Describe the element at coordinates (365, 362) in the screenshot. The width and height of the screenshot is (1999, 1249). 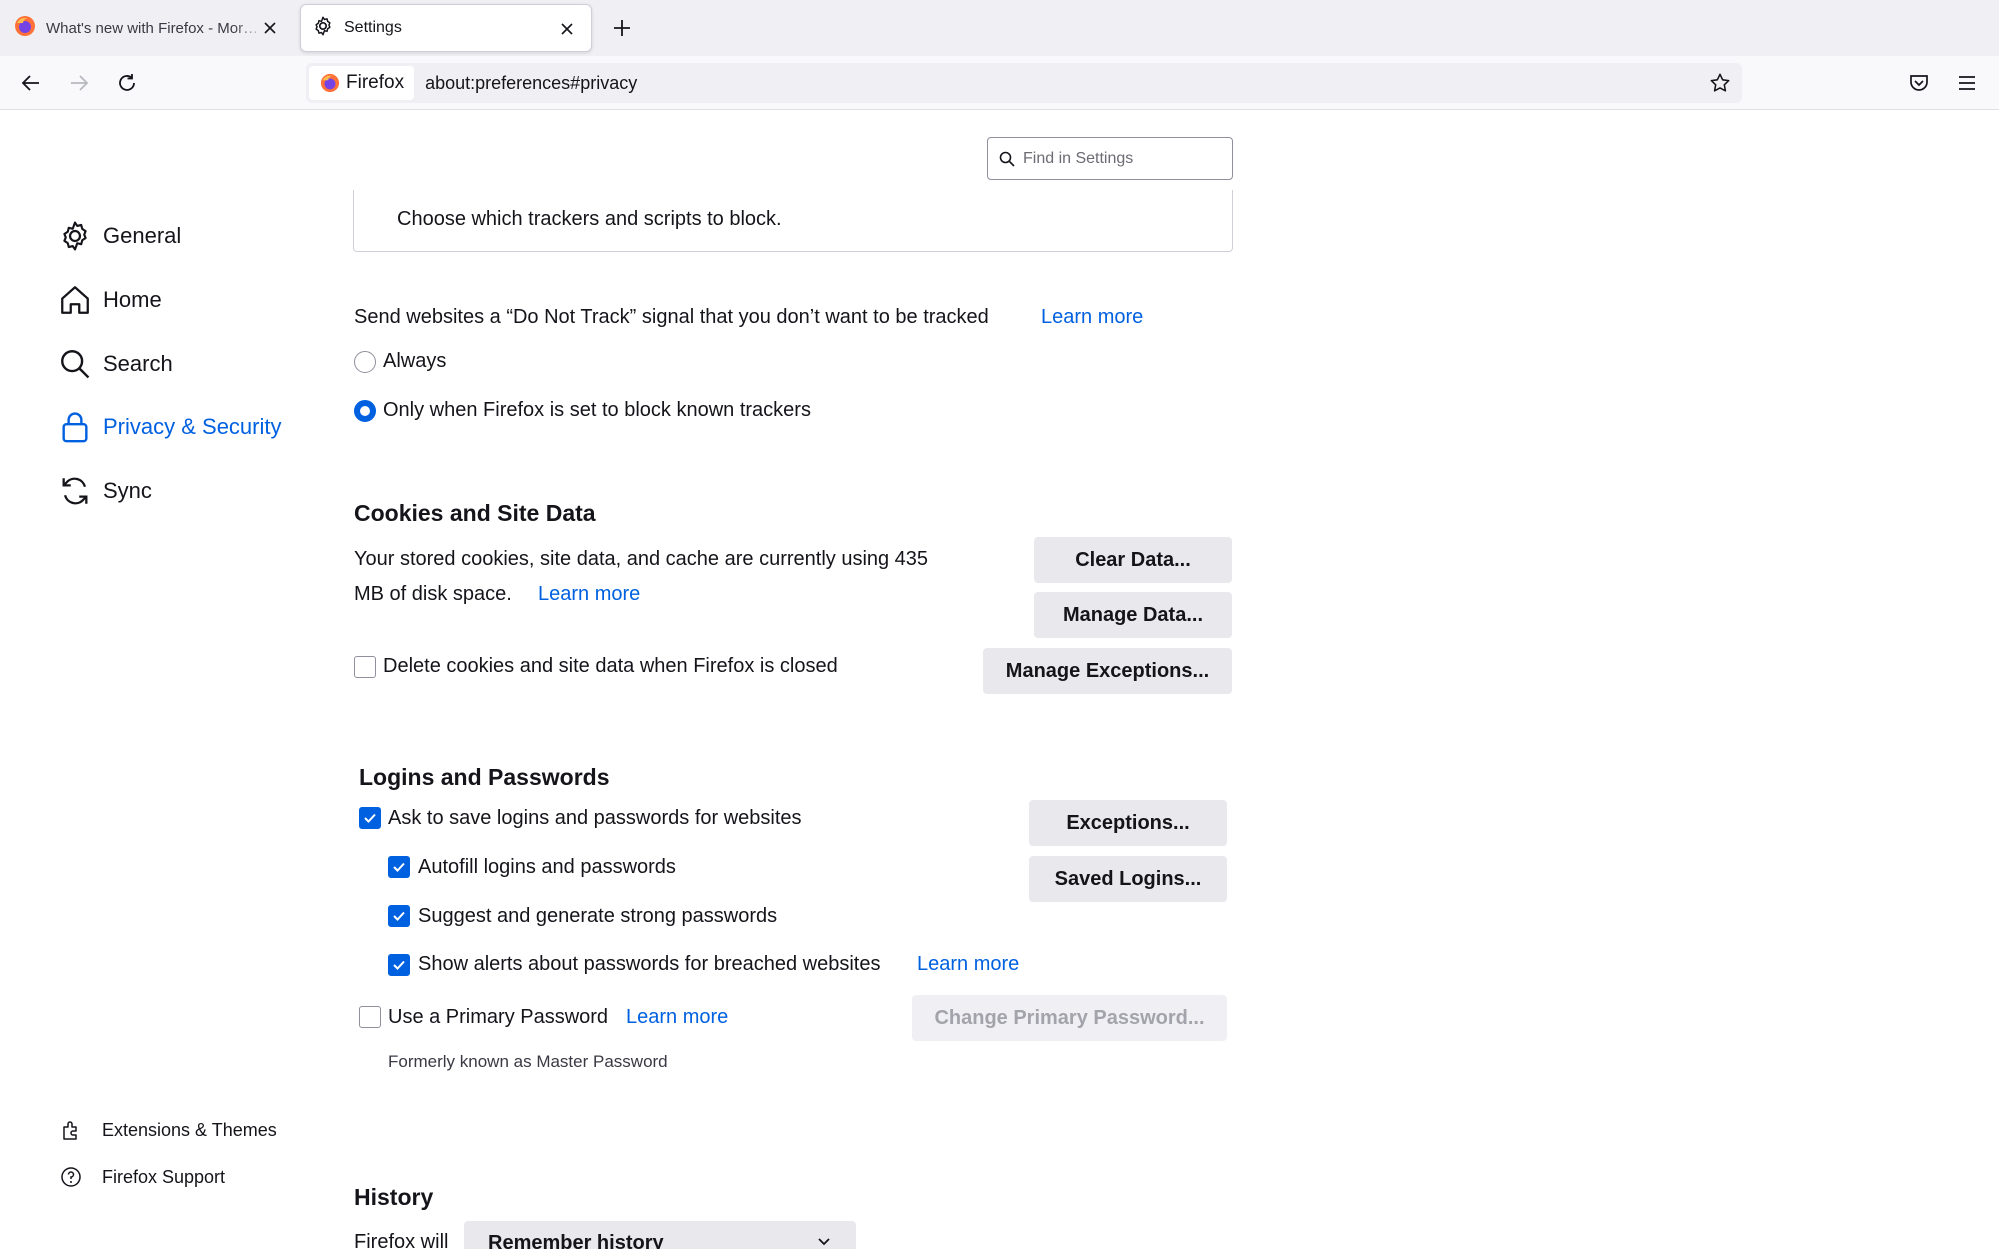
I see `dnt-always-radio` at that location.